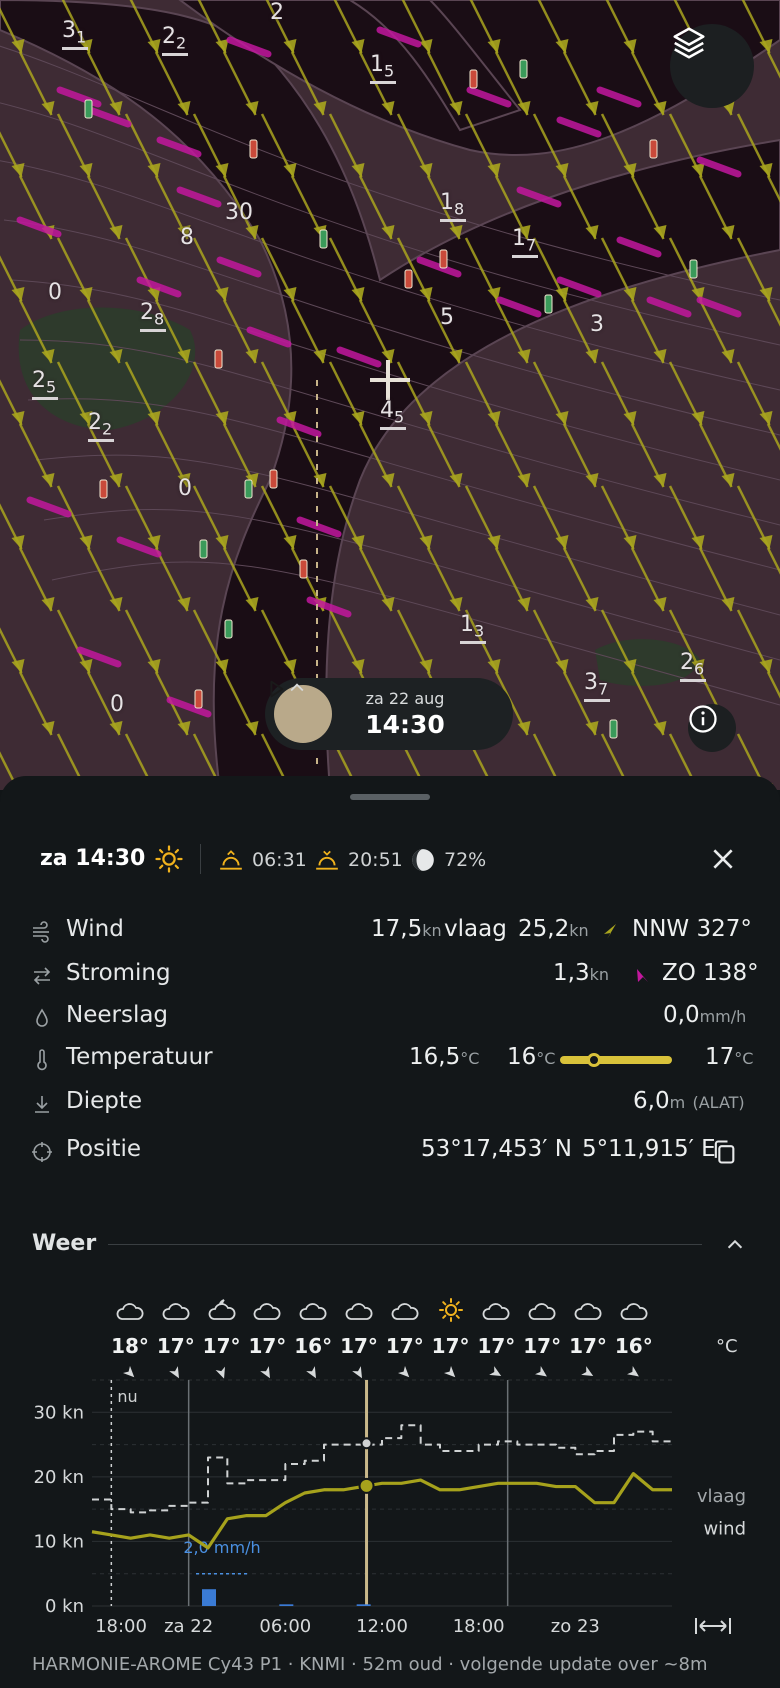 The width and height of the screenshot is (780, 1688). I want to click on depth-sounding: 26, so click(693, 666).